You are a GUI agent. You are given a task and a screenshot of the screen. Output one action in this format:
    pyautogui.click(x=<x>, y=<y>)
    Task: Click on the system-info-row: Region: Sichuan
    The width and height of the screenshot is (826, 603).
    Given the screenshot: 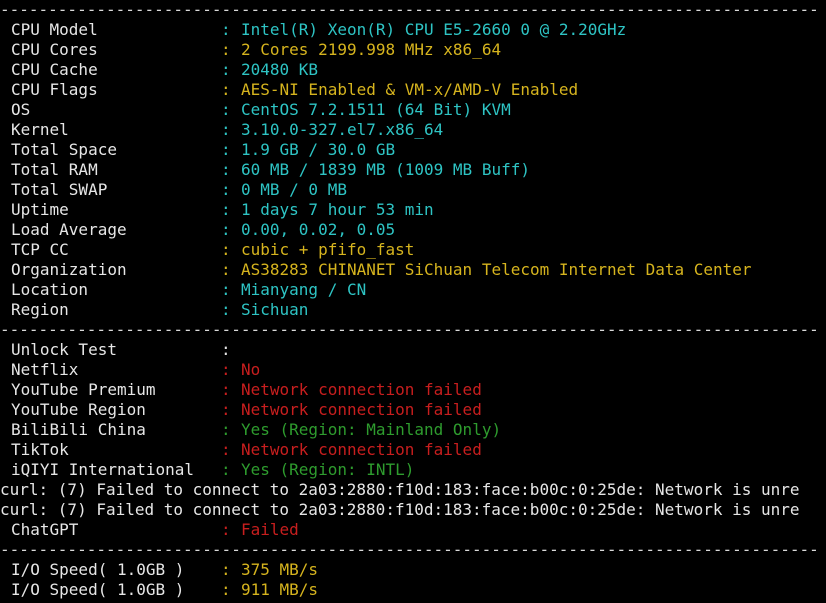 What is the action you would take?
    pyautogui.click(x=413, y=310)
    